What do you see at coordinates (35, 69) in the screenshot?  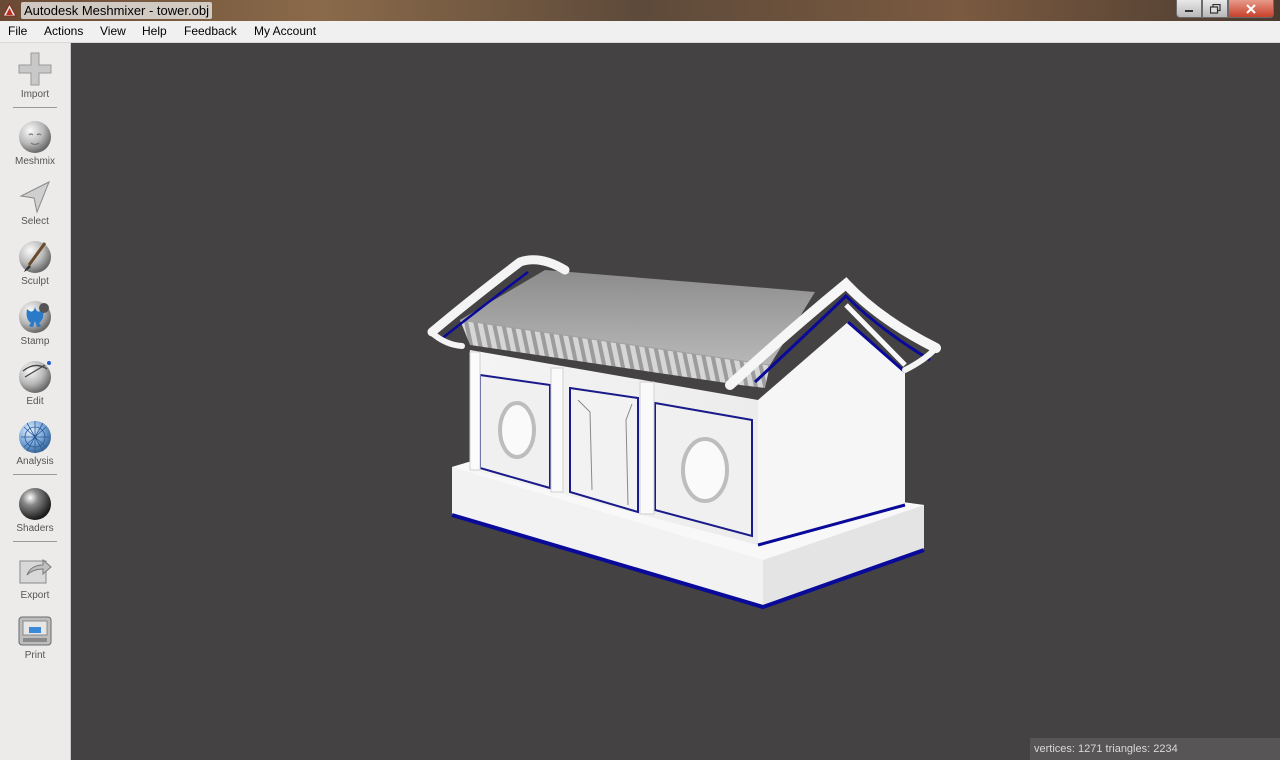 I see `import-plus-icon` at bounding box center [35, 69].